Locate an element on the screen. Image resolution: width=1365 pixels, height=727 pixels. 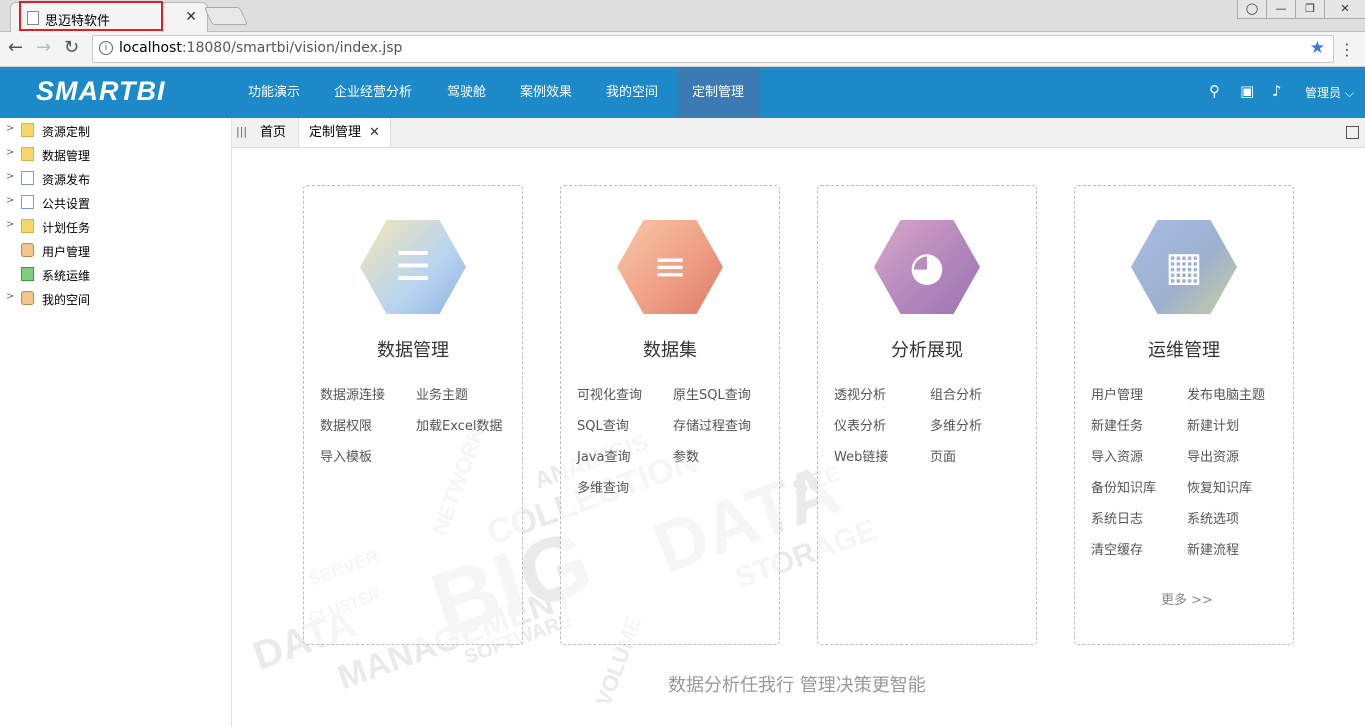
more-link: 更多 >> is located at coordinates (1187, 598).